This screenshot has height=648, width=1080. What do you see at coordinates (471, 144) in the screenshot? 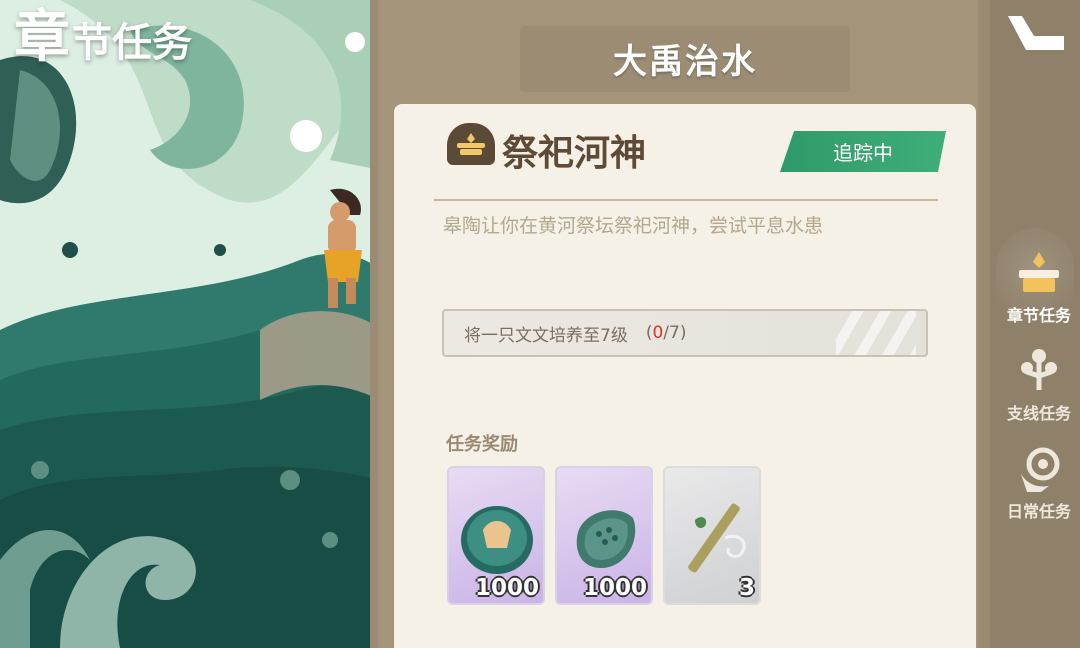
I see `quest-icon` at bounding box center [471, 144].